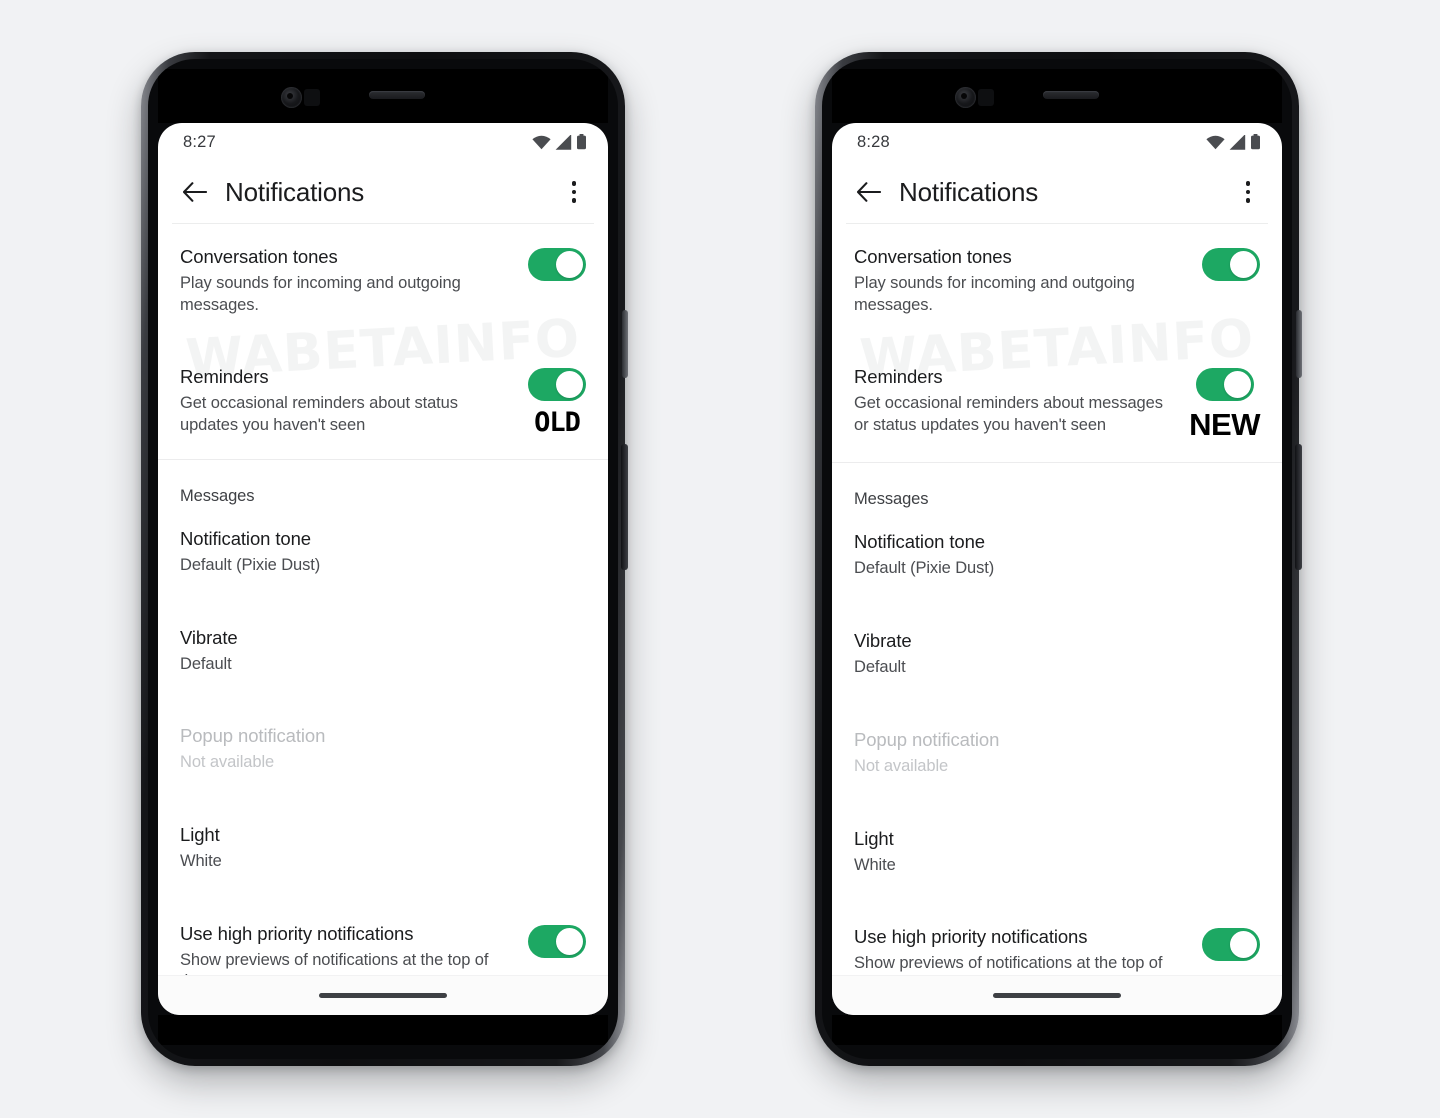 This screenshot has height=1118, width=1440. Describe the element at coordinates (1224, 403) in the screenshot. I see `row-right: NEW` at that location.